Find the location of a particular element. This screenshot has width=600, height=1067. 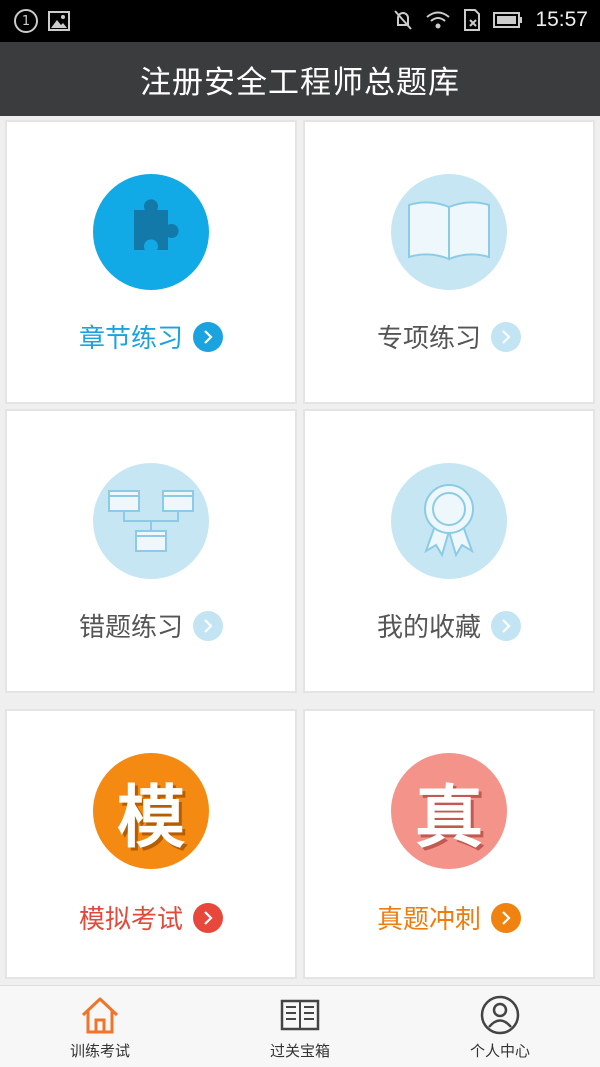

card-chapter-practice: 章节练习 is located at coordinates (151, 262).